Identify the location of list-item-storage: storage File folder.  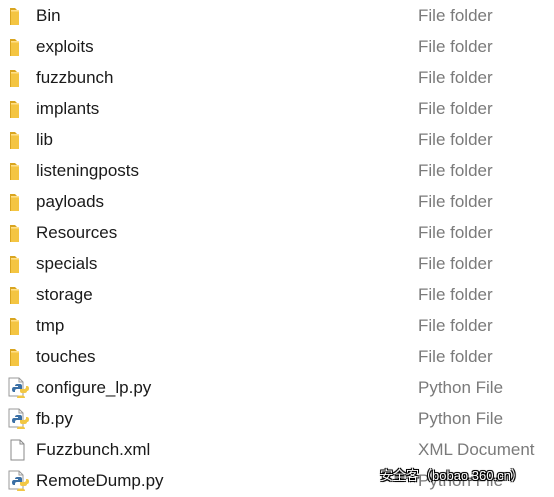
(277, 295).